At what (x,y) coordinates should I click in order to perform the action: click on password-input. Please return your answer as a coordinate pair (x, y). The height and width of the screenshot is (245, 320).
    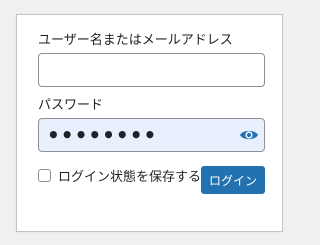
    Looking at the image, I should click on (151, 135).